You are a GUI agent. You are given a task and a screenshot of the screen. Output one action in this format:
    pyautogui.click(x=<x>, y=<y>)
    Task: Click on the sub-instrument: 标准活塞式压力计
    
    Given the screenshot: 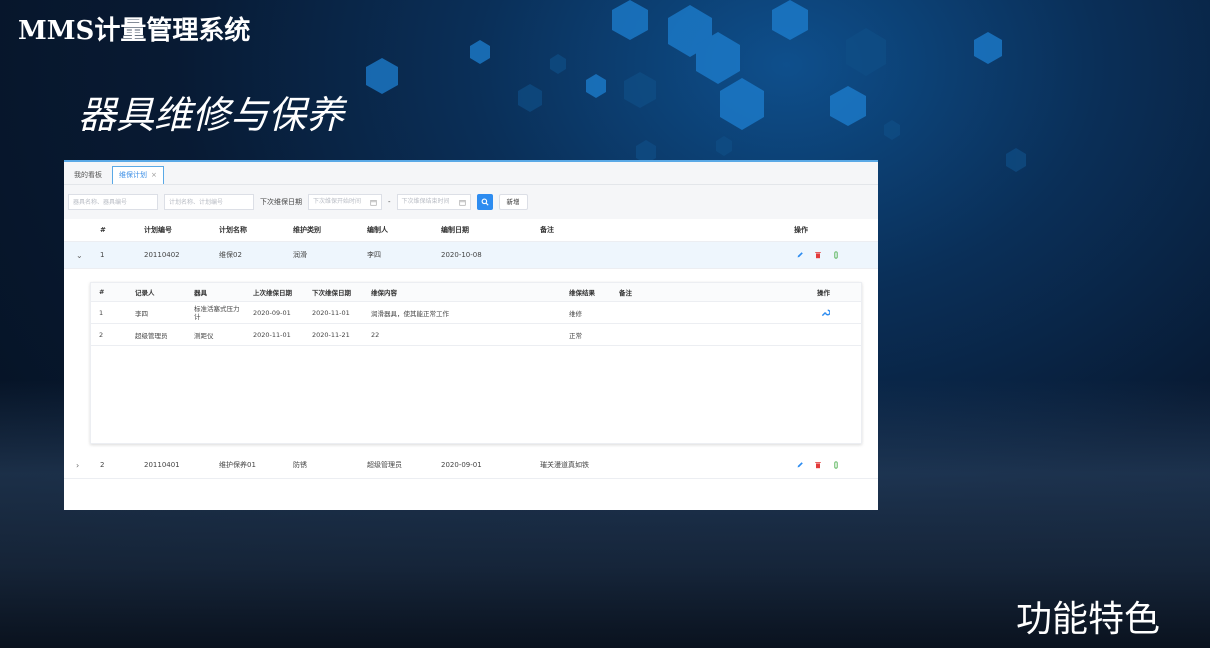 What is the action you would take?
    pyautogui.click(x=217, y=312)
    